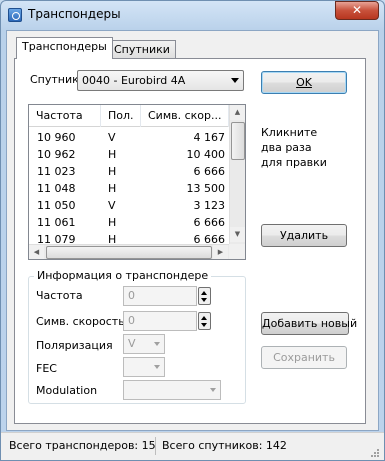 This screenshot has width=385, height=461. I want to click on cell-frequency: 10 960, so click(56, 137).